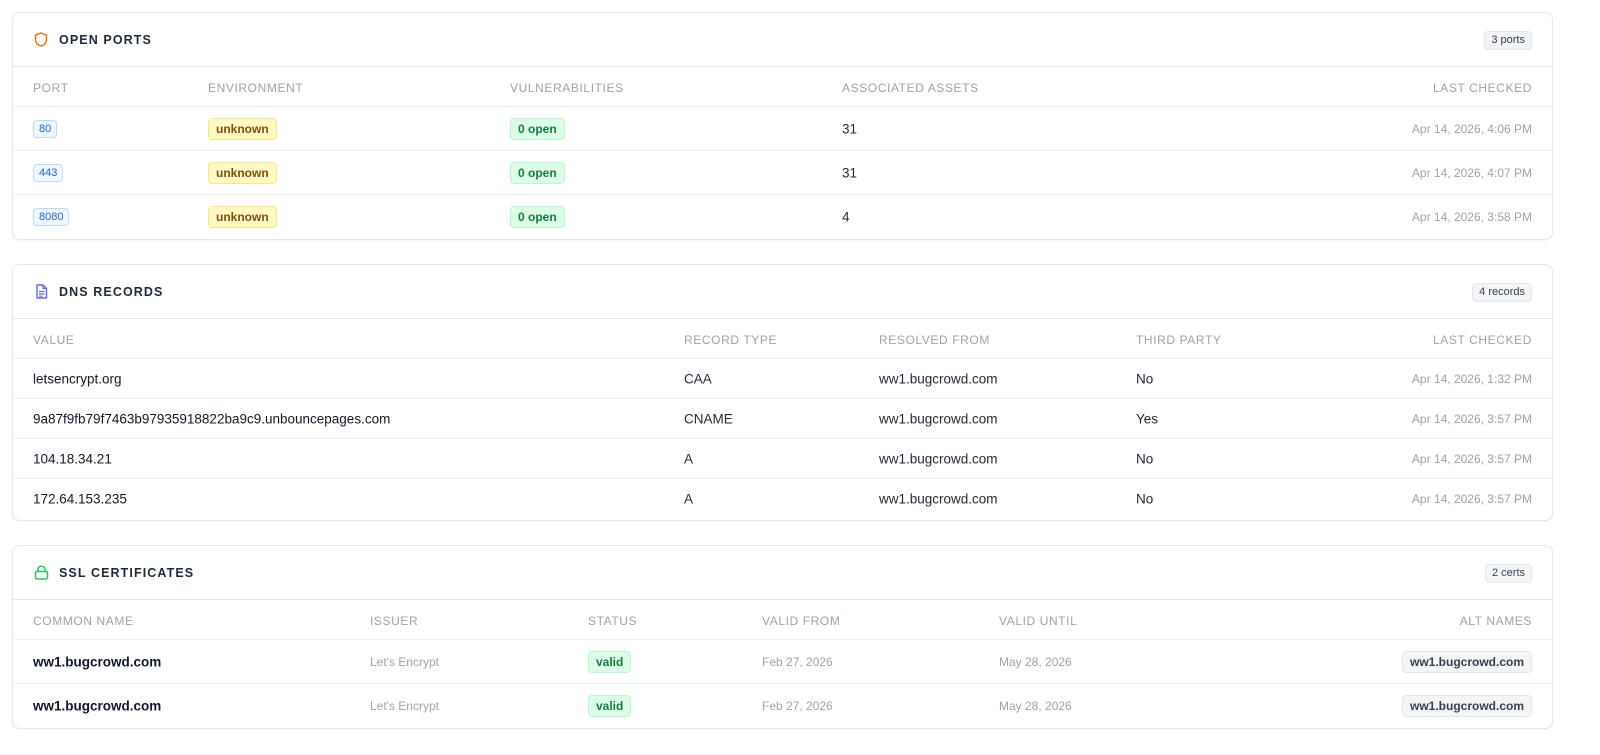 This screenshot has width=1600, height=755. Describe the element at coordinates (41, 292) in the screenshot. I see `document-icon` at that location.